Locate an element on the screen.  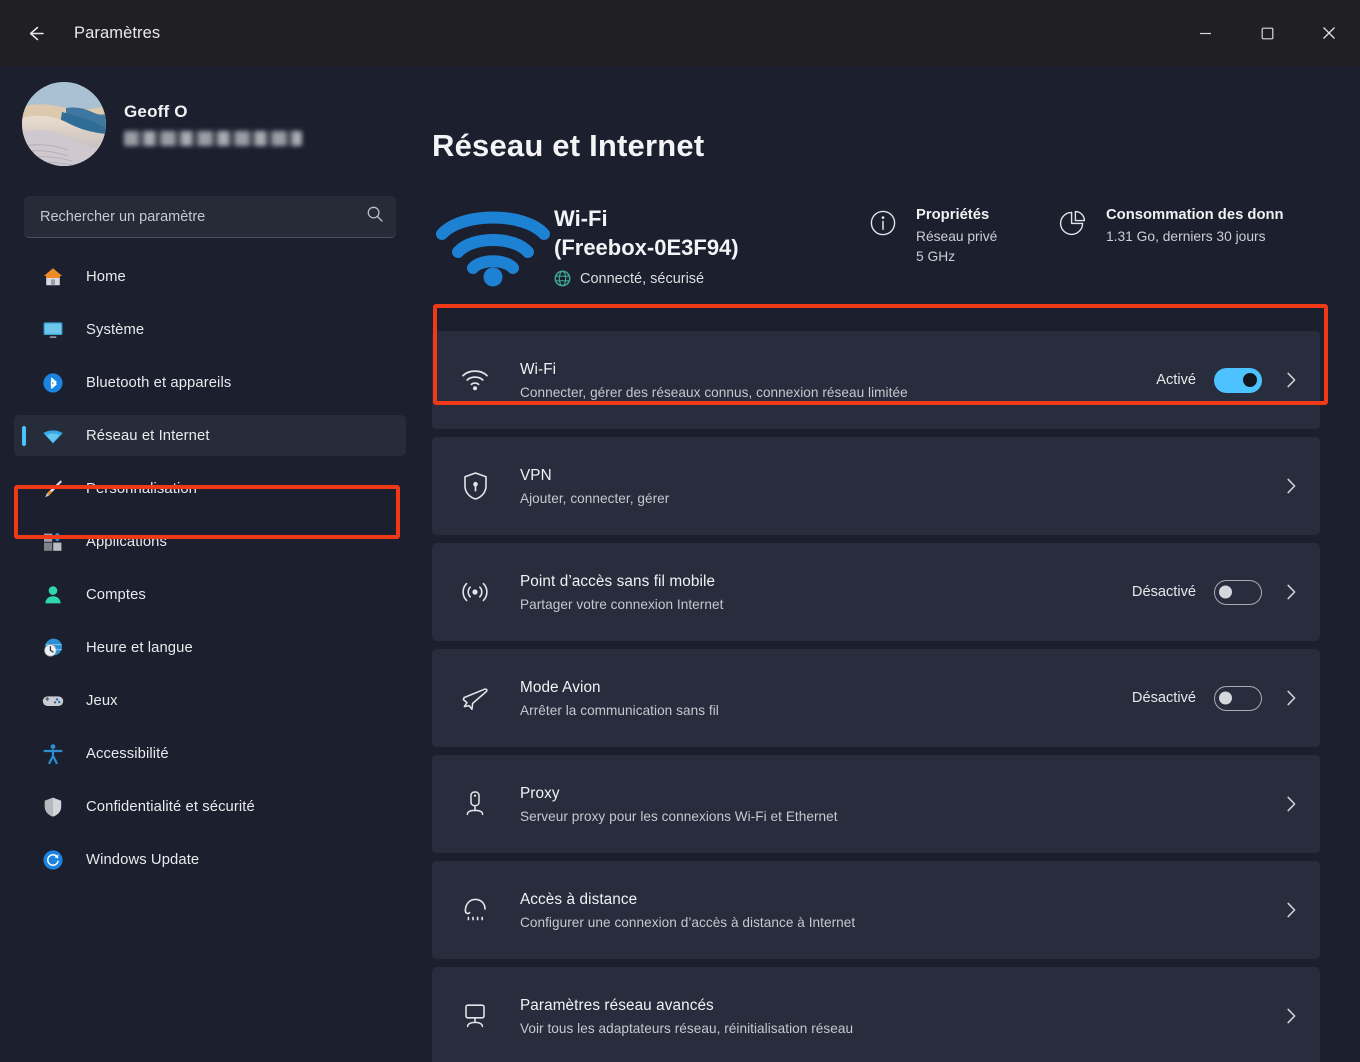
sidebar-item-heure-et-langue: Heure et langue is located at coordinates (210, 647).